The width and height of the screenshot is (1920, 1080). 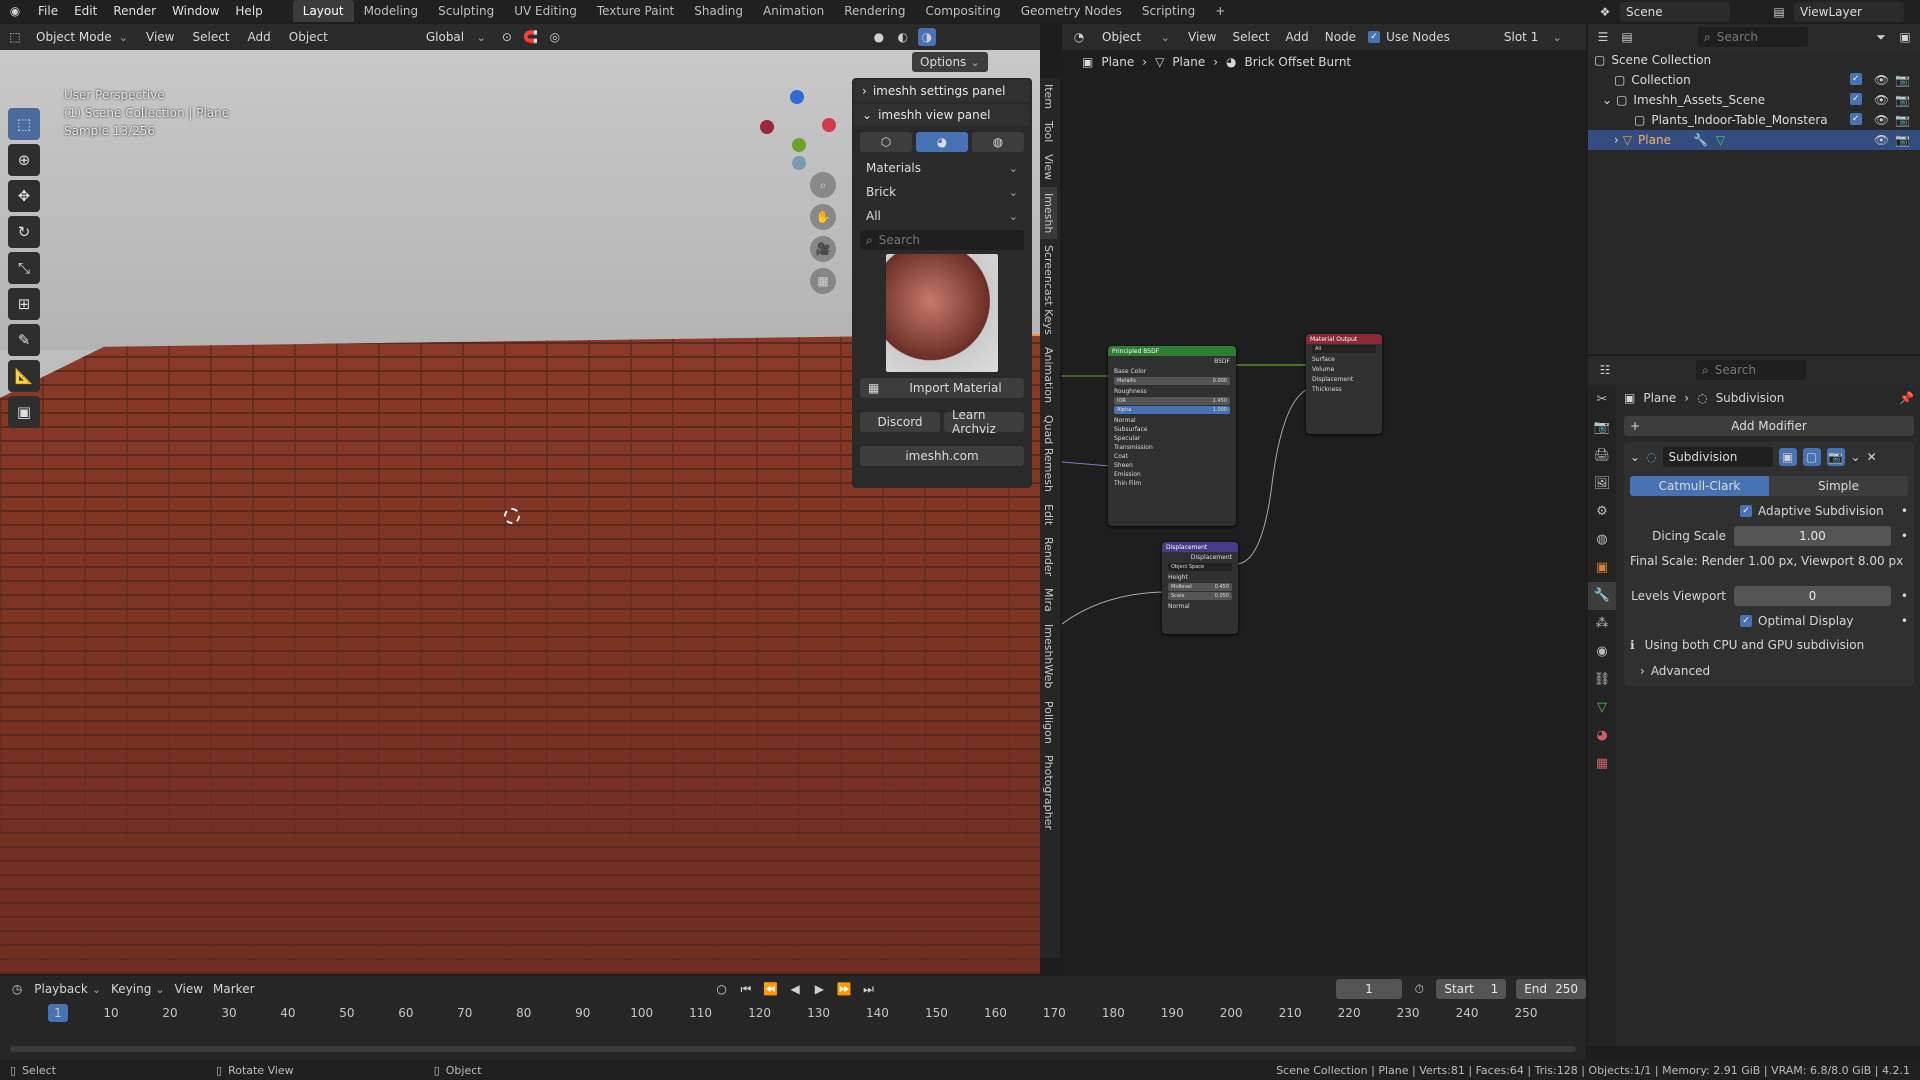 I want to click on move-icon: ✥, so click(x=24, y=196).